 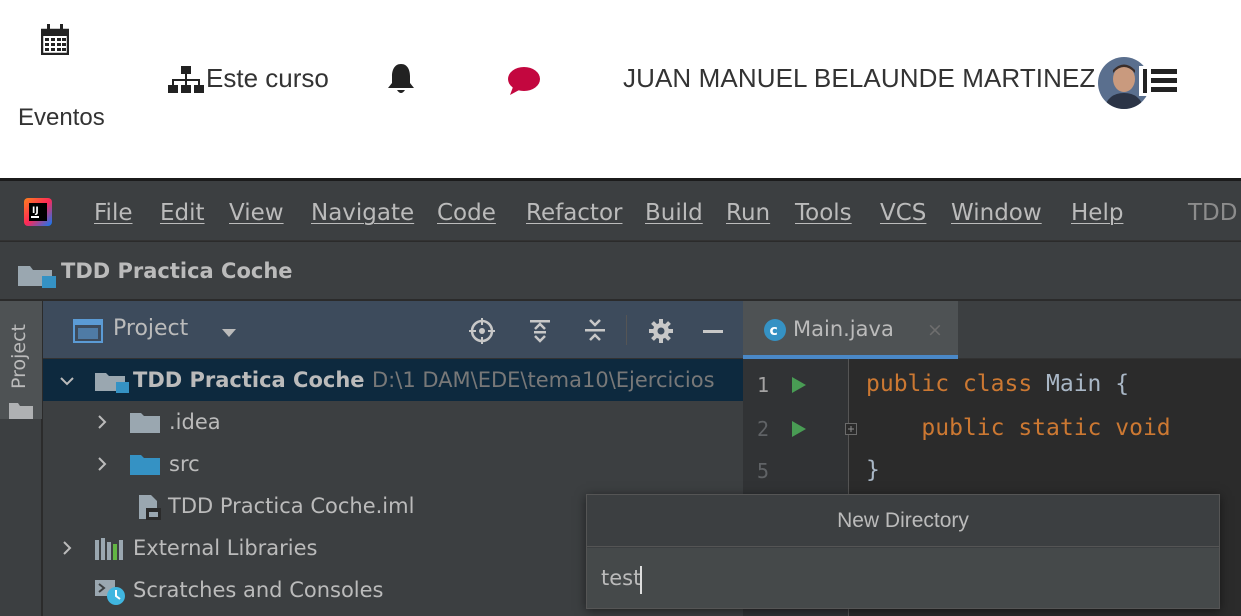 I want to click on project-toolbar: Project, so click(x=393, y=330).